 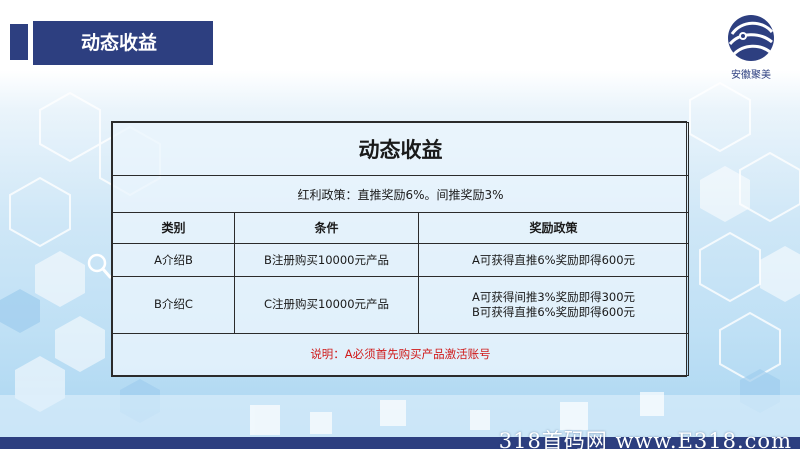 I want to click on reward-line: A可获得直推6%奖励即得600元, so click(x=553, y=259).